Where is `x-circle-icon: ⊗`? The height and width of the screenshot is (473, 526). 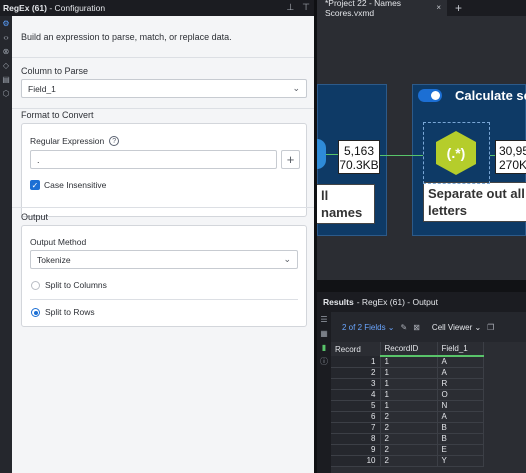 x-circle-icon: ⊗ is located at coordinates (6, 51).